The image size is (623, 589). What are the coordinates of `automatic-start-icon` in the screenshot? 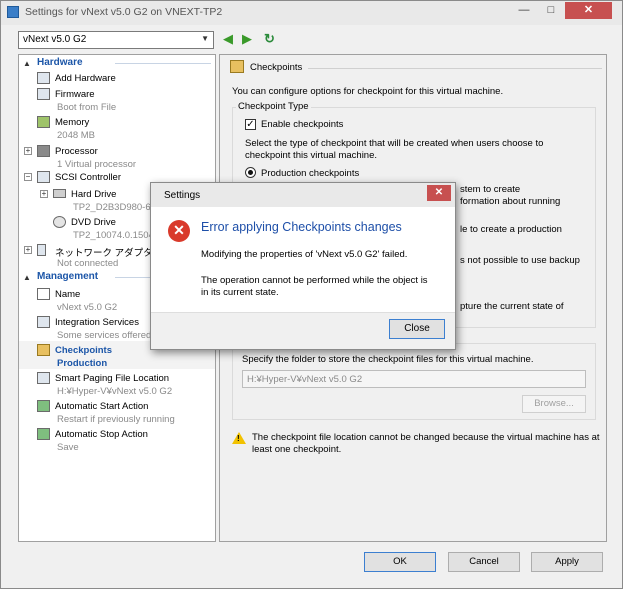 It's located at (43, 406).